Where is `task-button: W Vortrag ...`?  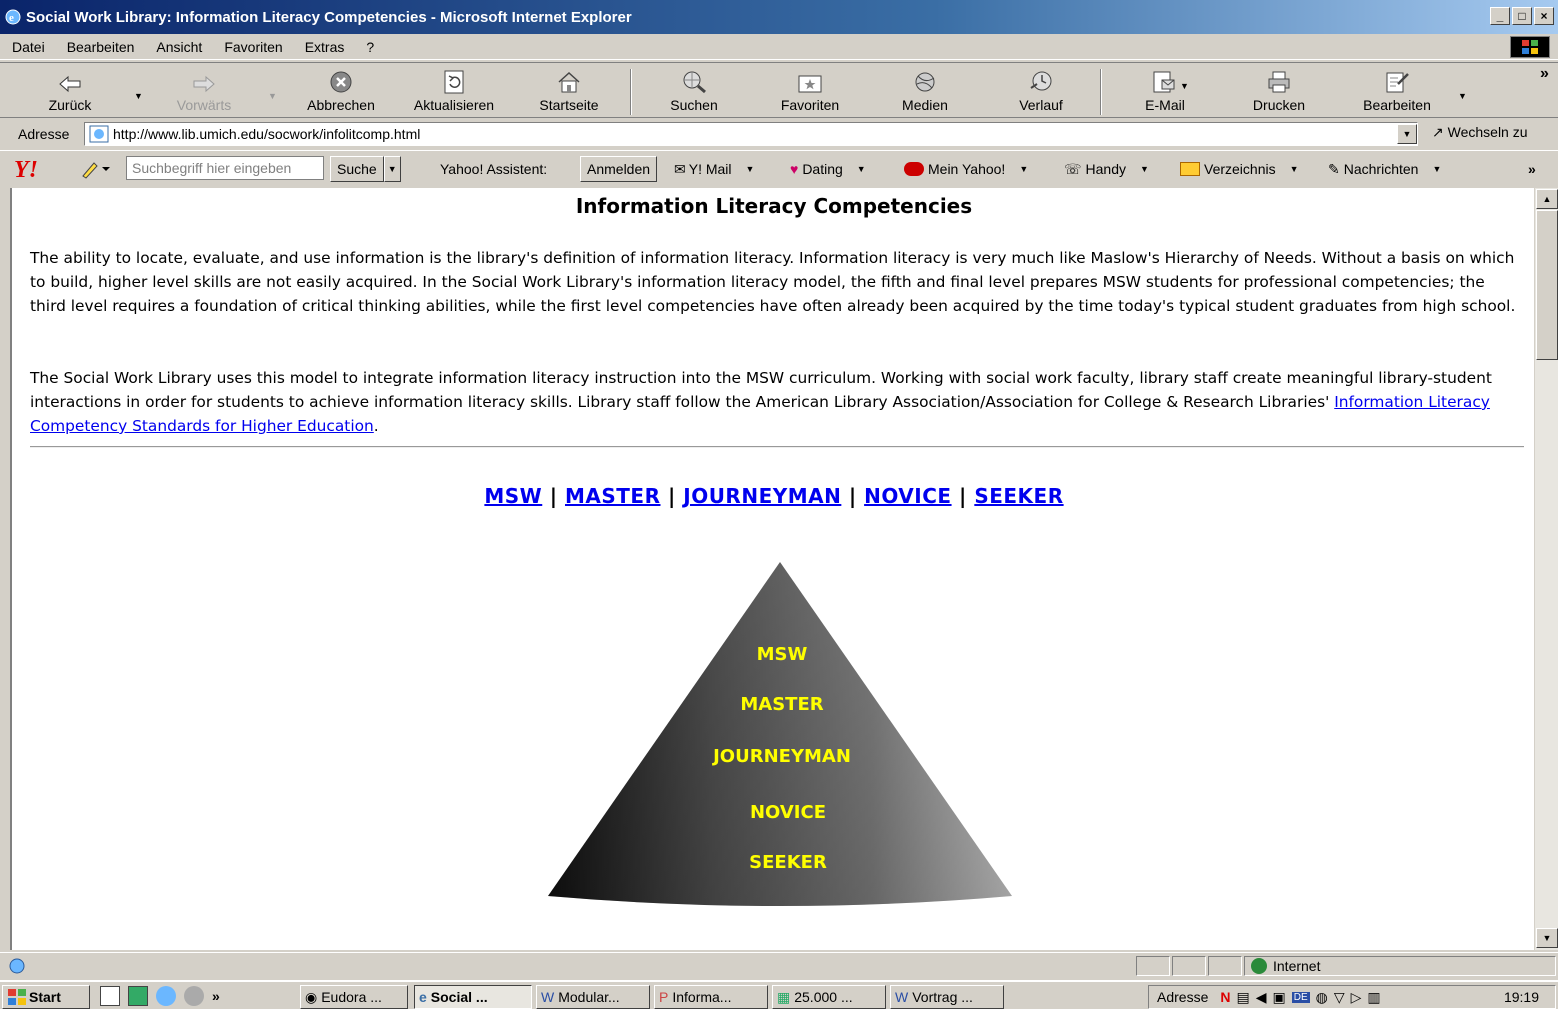
task-button: W Vortrag ... is located at coordinates (947, 997).